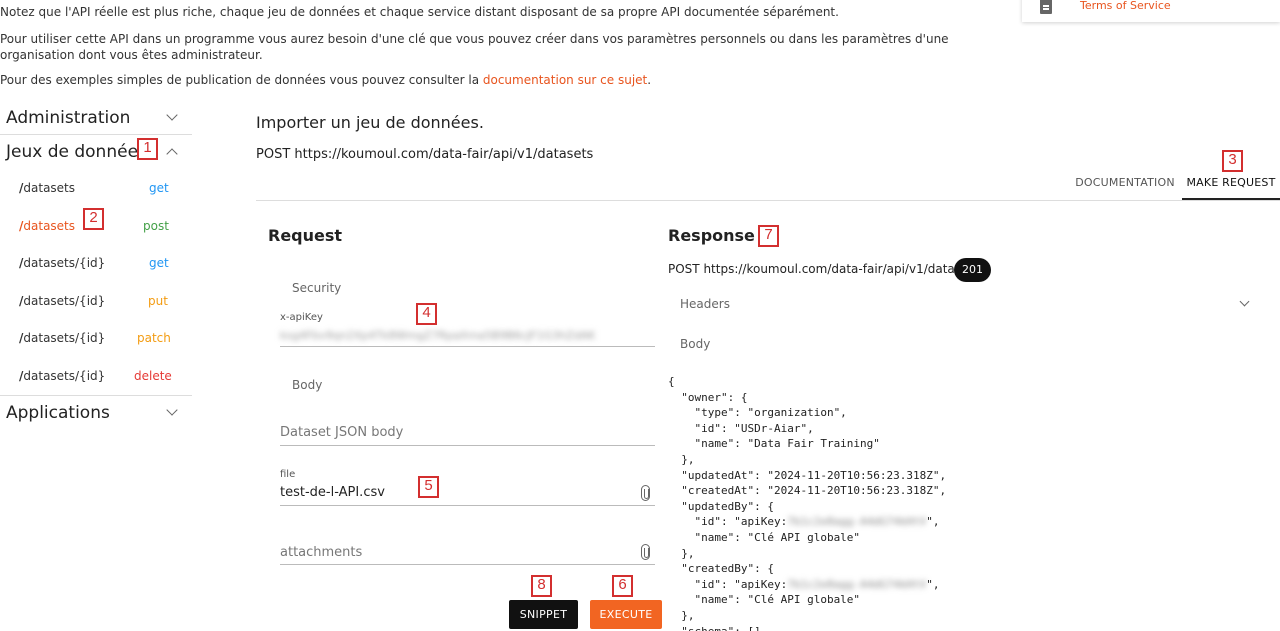 The image size is (1280, 631). Describe the element at coordinates (764, 600) in the screenshot. I see `json-line-text: "name": "Clé API globale"` at that location.